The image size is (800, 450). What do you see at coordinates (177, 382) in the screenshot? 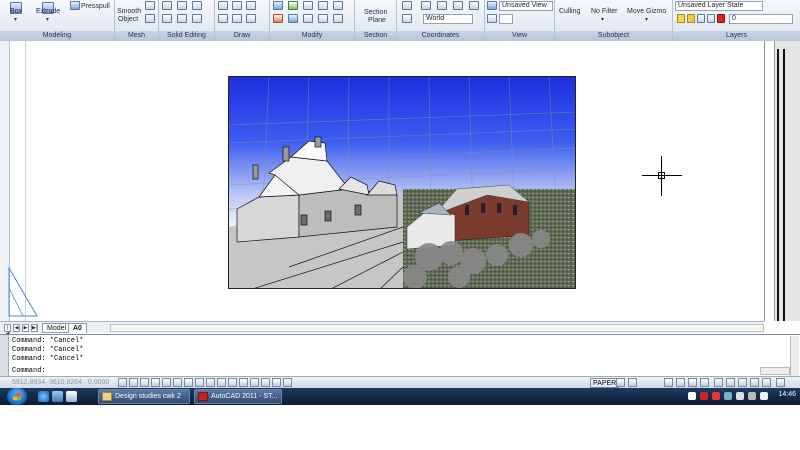
I see `object-snap-icon` at bounding box center [177, 382].